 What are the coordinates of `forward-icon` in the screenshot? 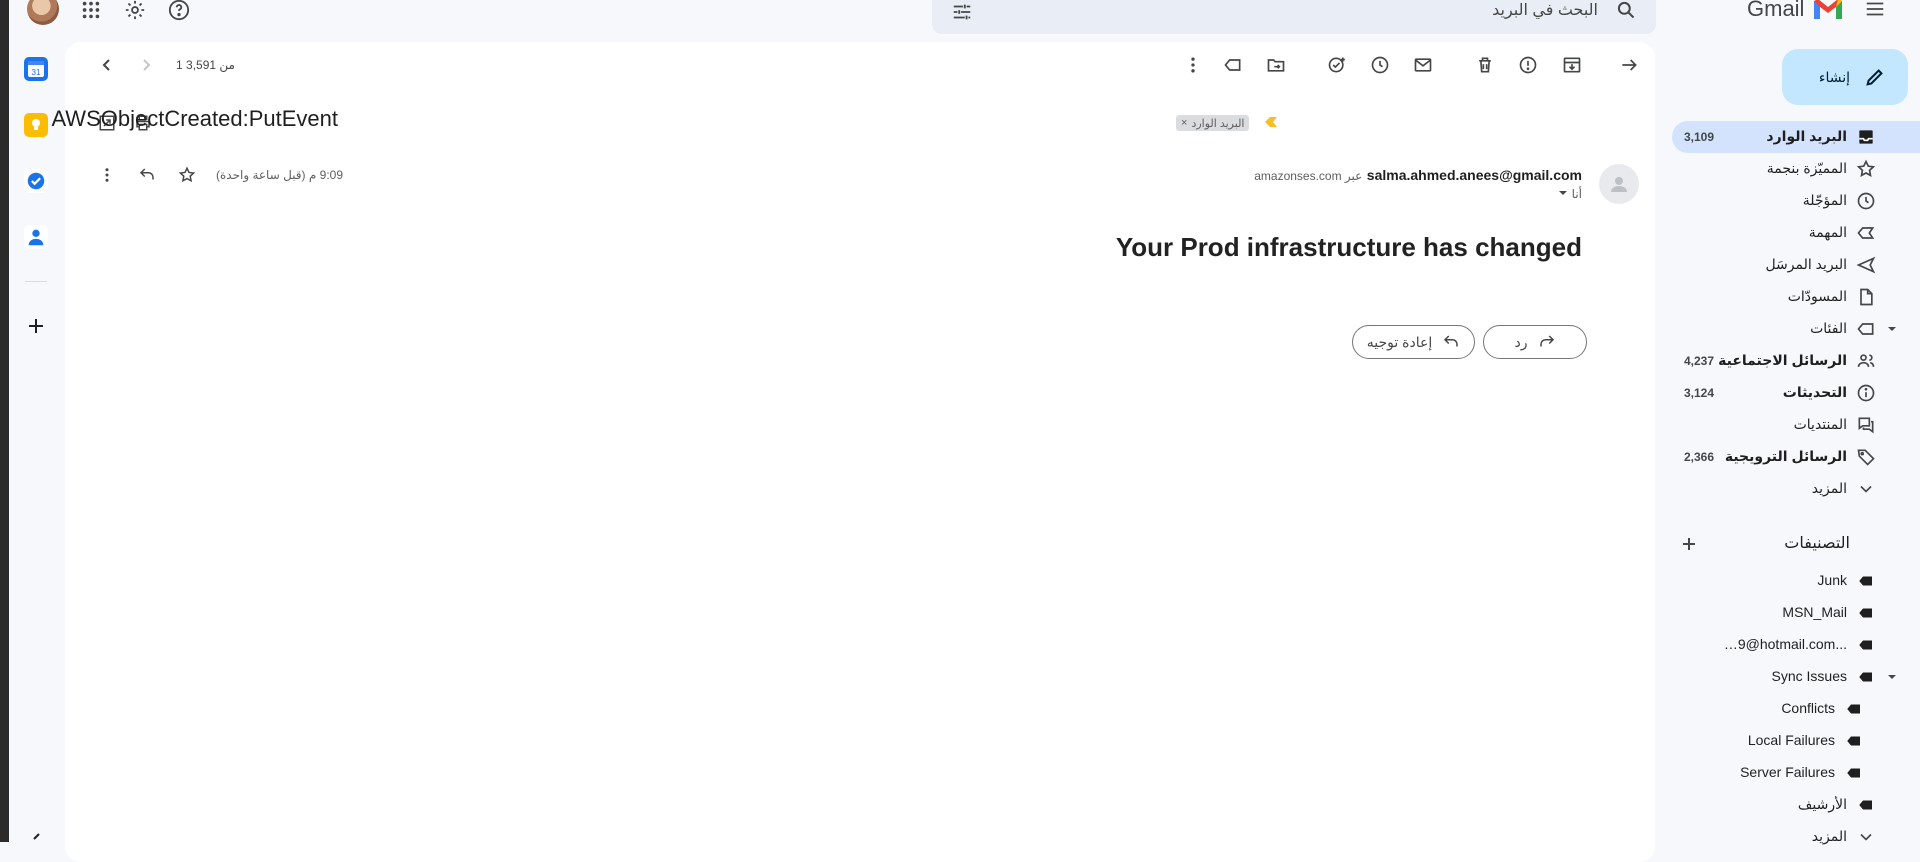 It's located at (1451, 341).